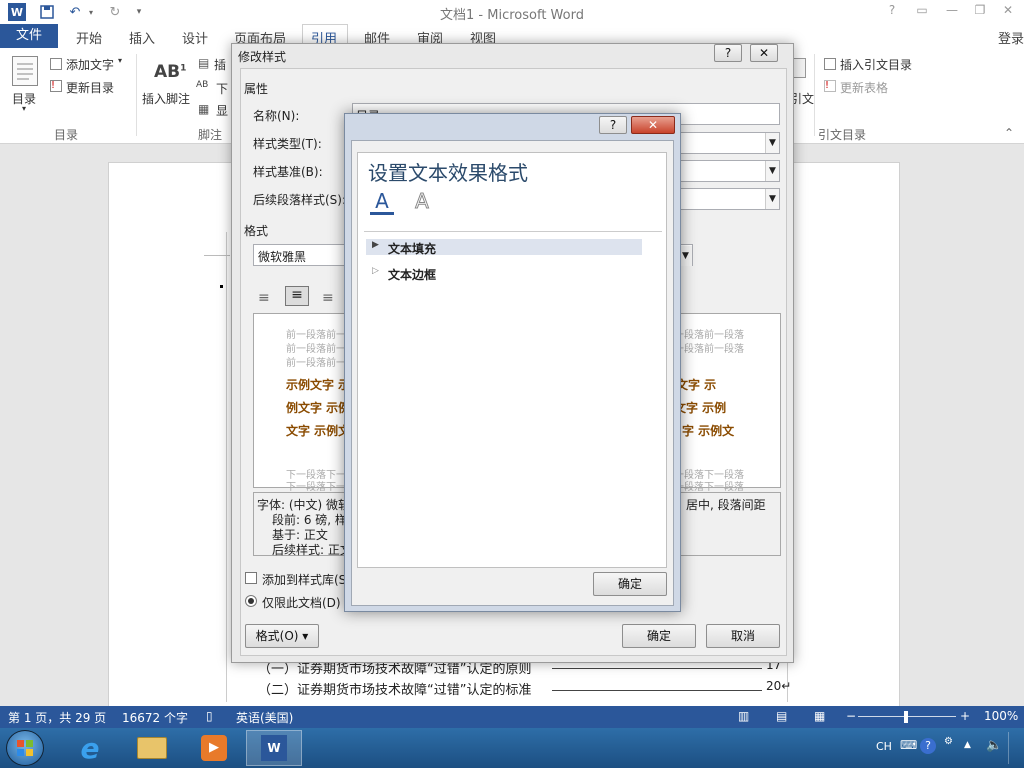 The height and width of the screenshot is (768, 1024). What do you see at coordinates (375, 245) in the screenshot?
I see `expand-arrow-icon: ▶` at bounding box center [375, 245].